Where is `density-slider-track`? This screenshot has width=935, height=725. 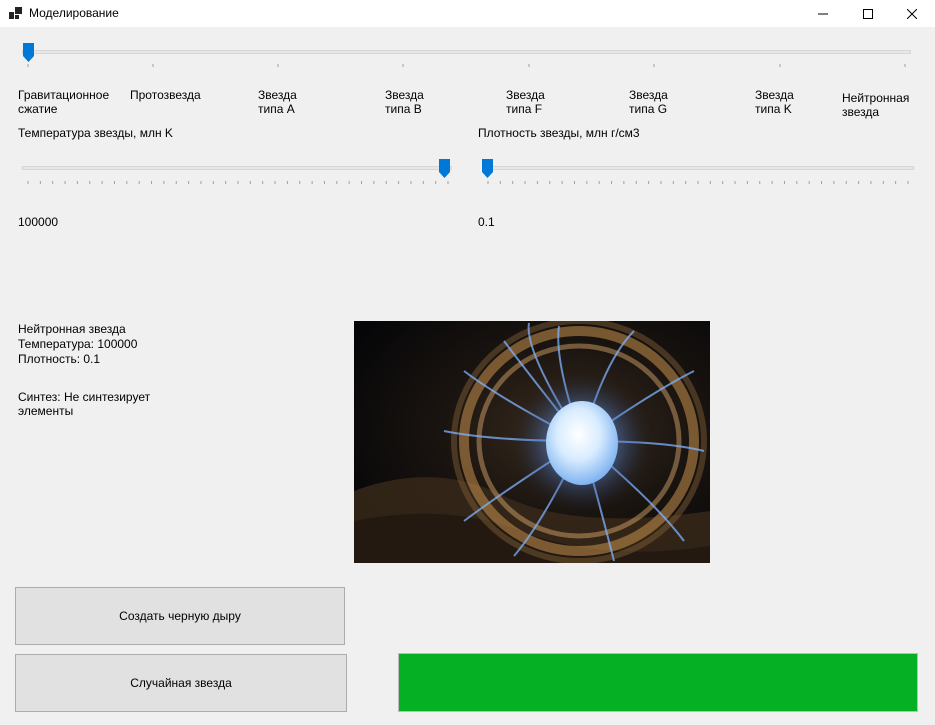
density-slider-track is located at coordinates (698, 168).